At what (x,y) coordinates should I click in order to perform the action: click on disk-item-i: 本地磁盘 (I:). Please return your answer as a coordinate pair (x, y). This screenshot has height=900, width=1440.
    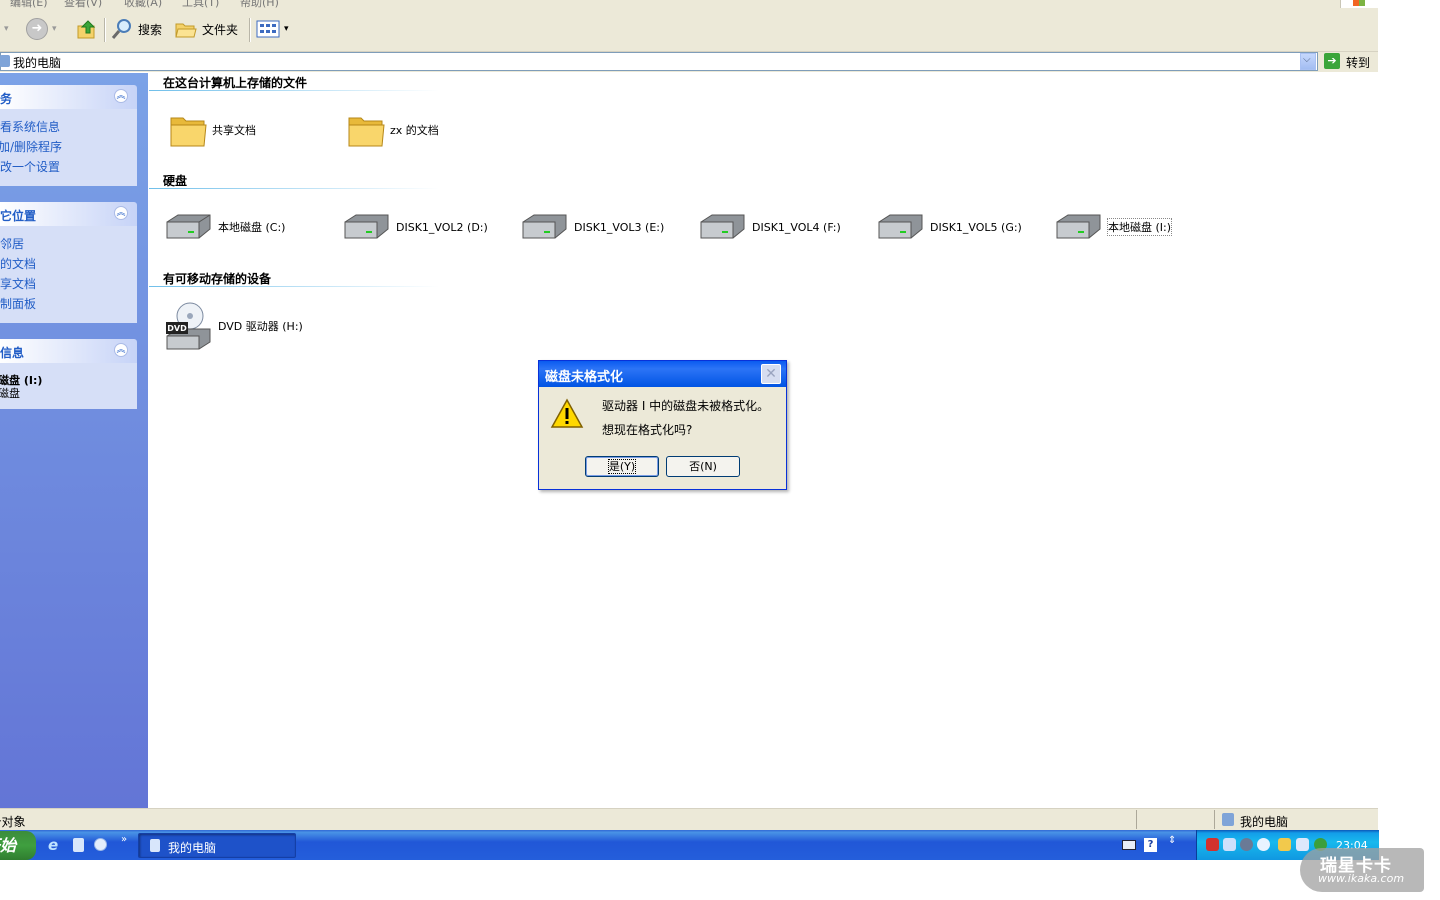
    Looking at the image, I should click on (1113, 227).